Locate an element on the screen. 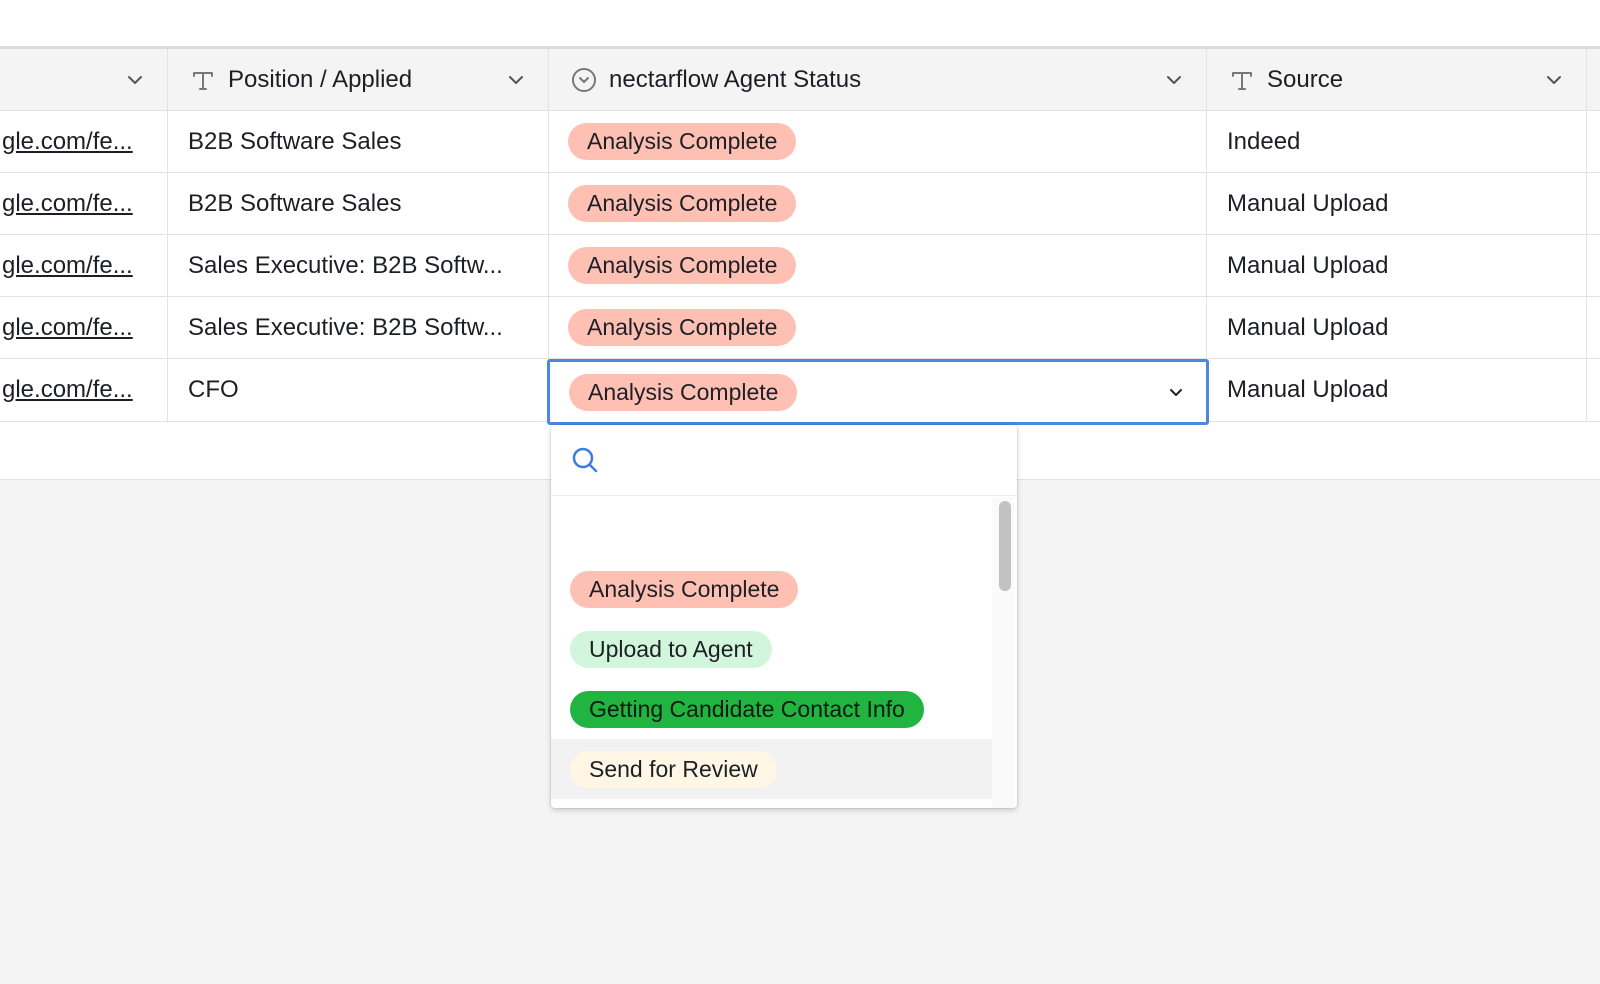 Image resolution: width=1600 pixels, height=984 pixels. source-cell: Indeed is located at coordinates (1397, 141).